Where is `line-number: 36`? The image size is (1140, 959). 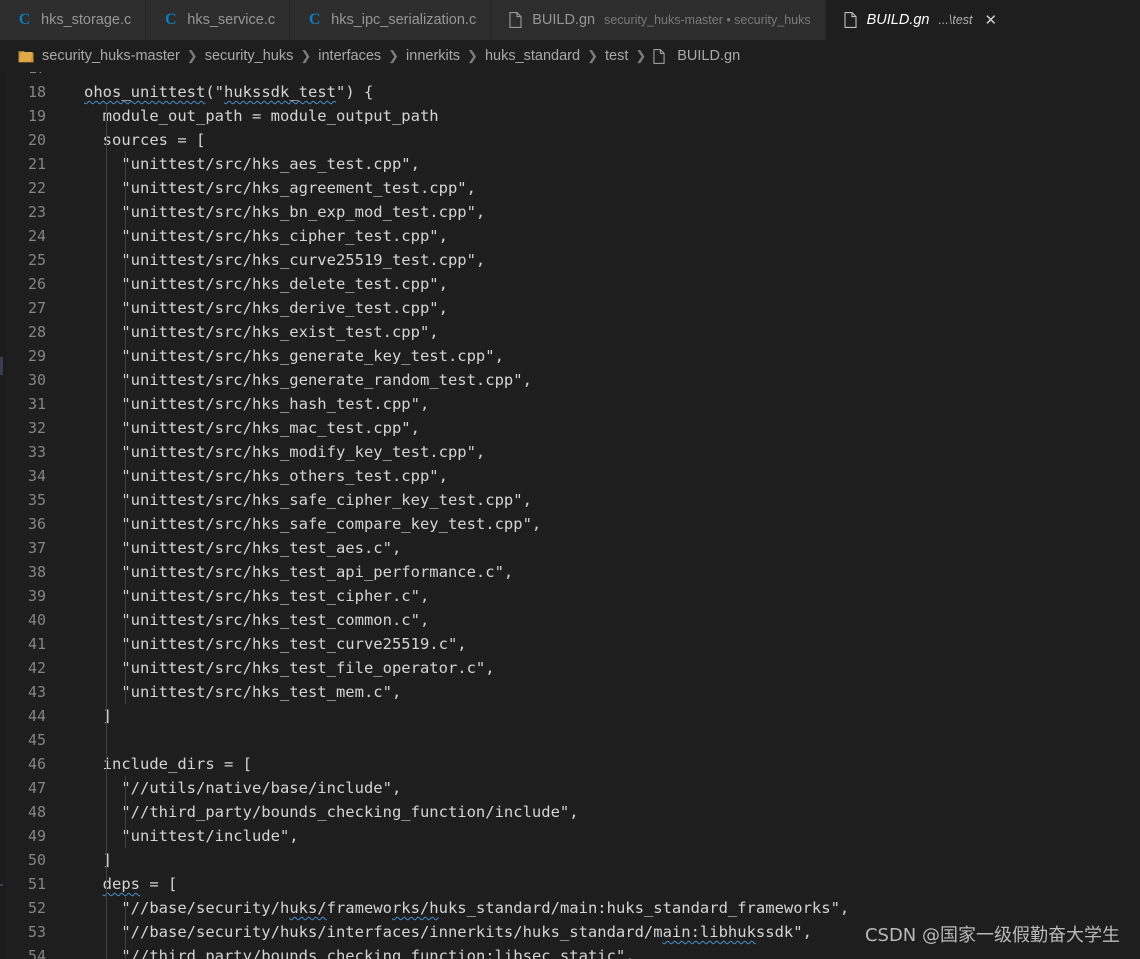 line-number: 36 is located at coordinates (36, 524).